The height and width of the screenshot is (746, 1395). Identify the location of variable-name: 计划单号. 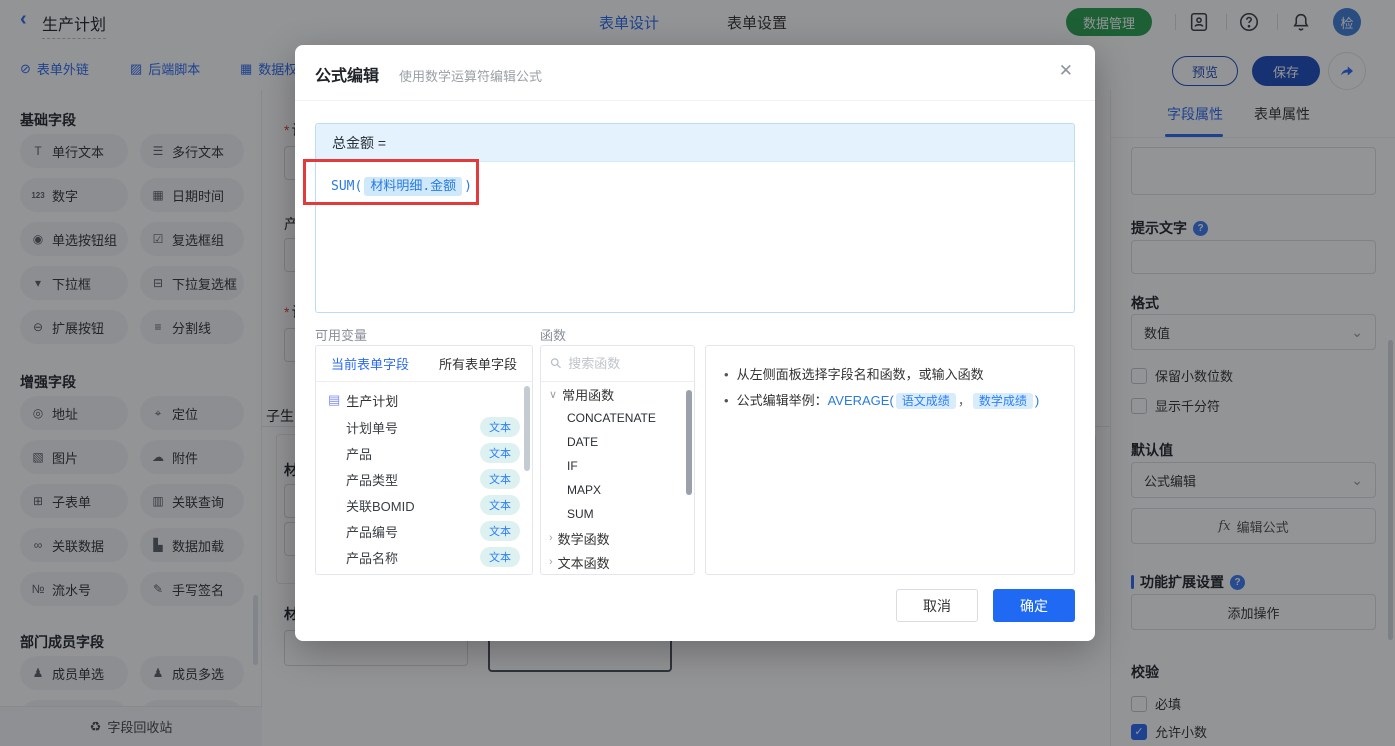
(372, 428).